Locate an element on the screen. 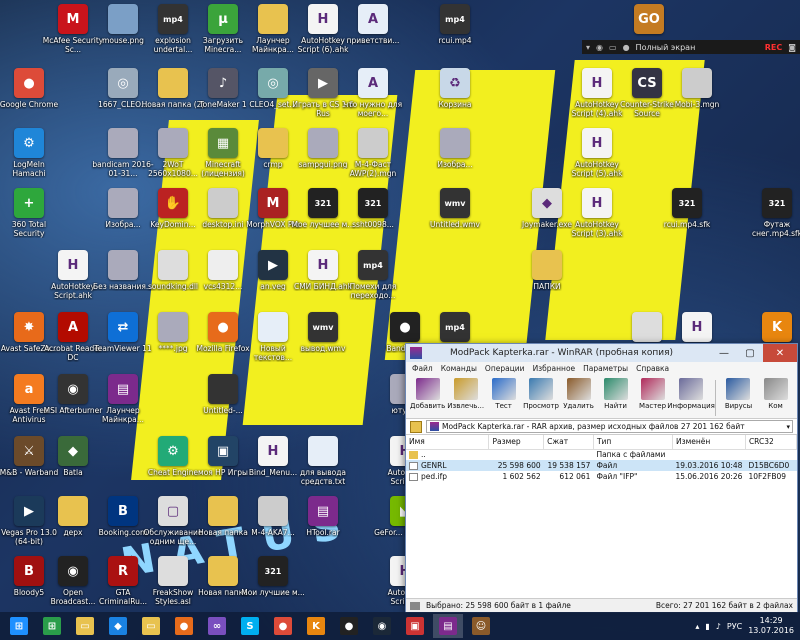  desktop-icon: ◆ Batla is located at coordinates (73, 465).